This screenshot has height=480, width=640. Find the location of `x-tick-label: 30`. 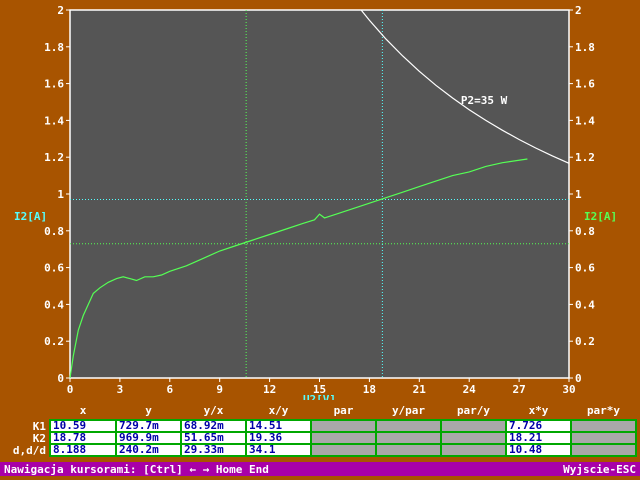

x-tick-label: 30 is located at coordinates (568, 389).